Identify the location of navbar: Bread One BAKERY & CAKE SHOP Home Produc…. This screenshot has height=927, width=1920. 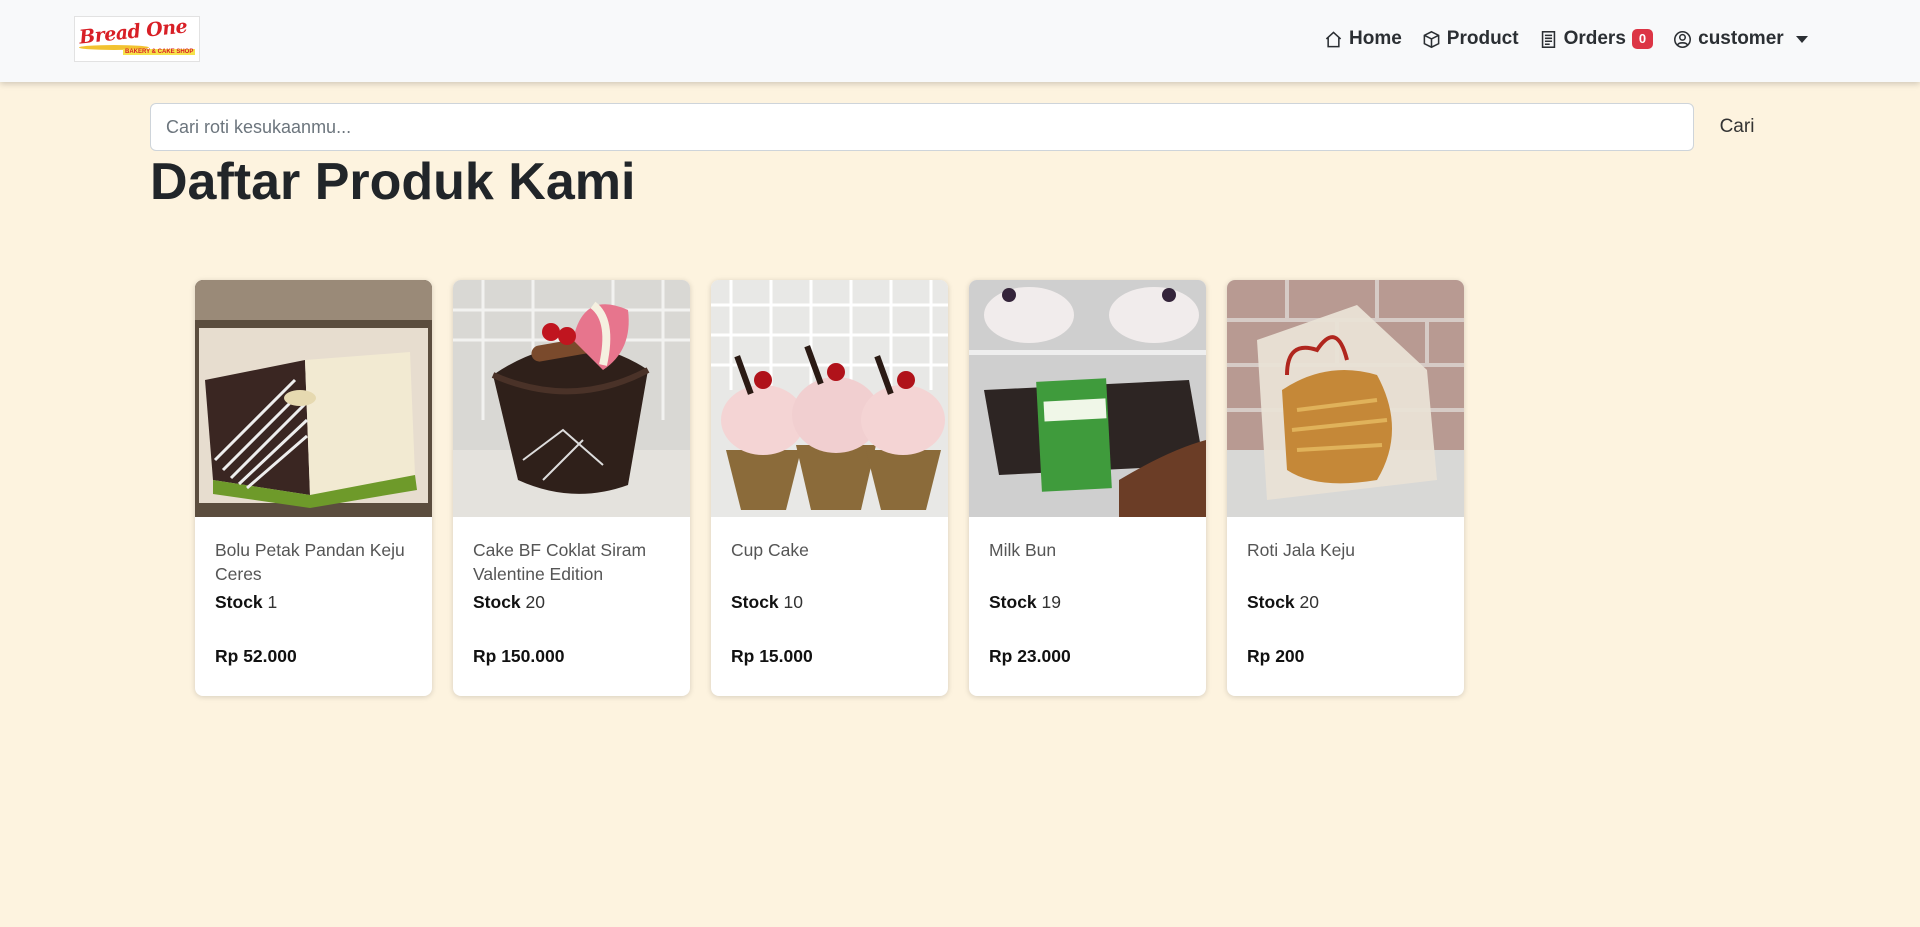
(960, 41).